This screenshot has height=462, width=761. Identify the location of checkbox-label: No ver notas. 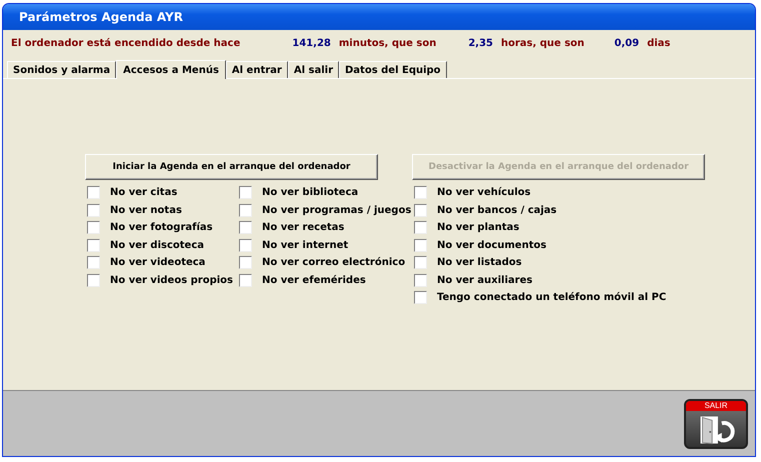
(146, 210).